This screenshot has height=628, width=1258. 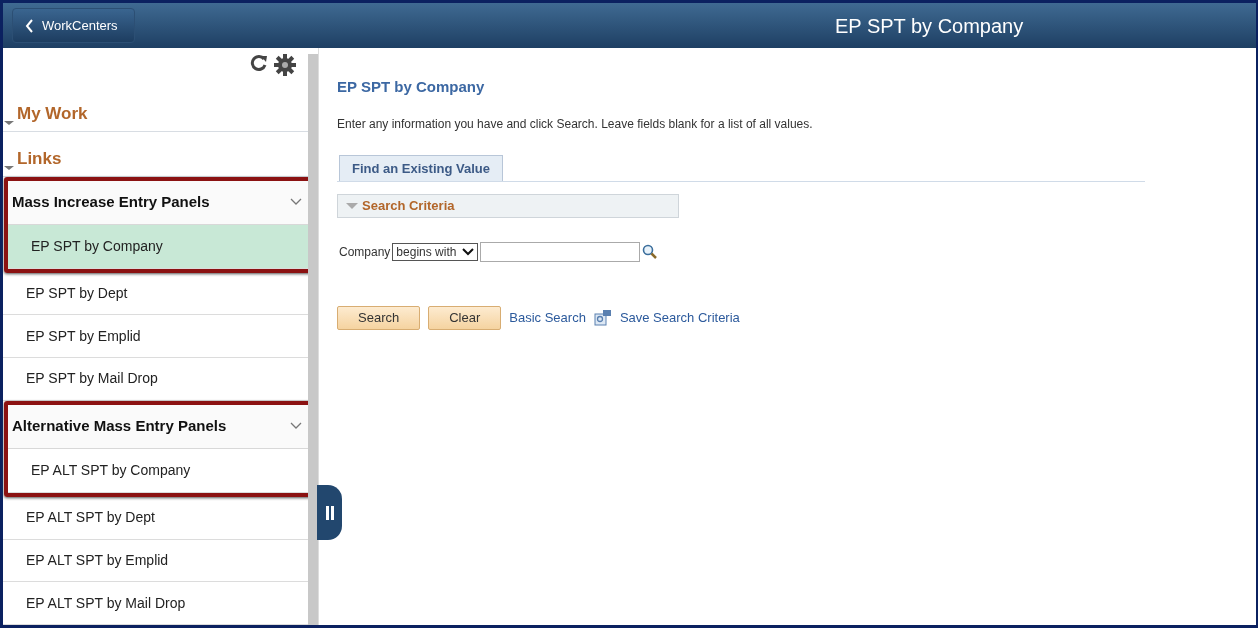 What do you see at coordinates (575, 124) in the screenshot?
I see `instructions-text: Enter any information you have and click Search. Leave fields blank for a list of all values.` at bounding box center [575, 124].